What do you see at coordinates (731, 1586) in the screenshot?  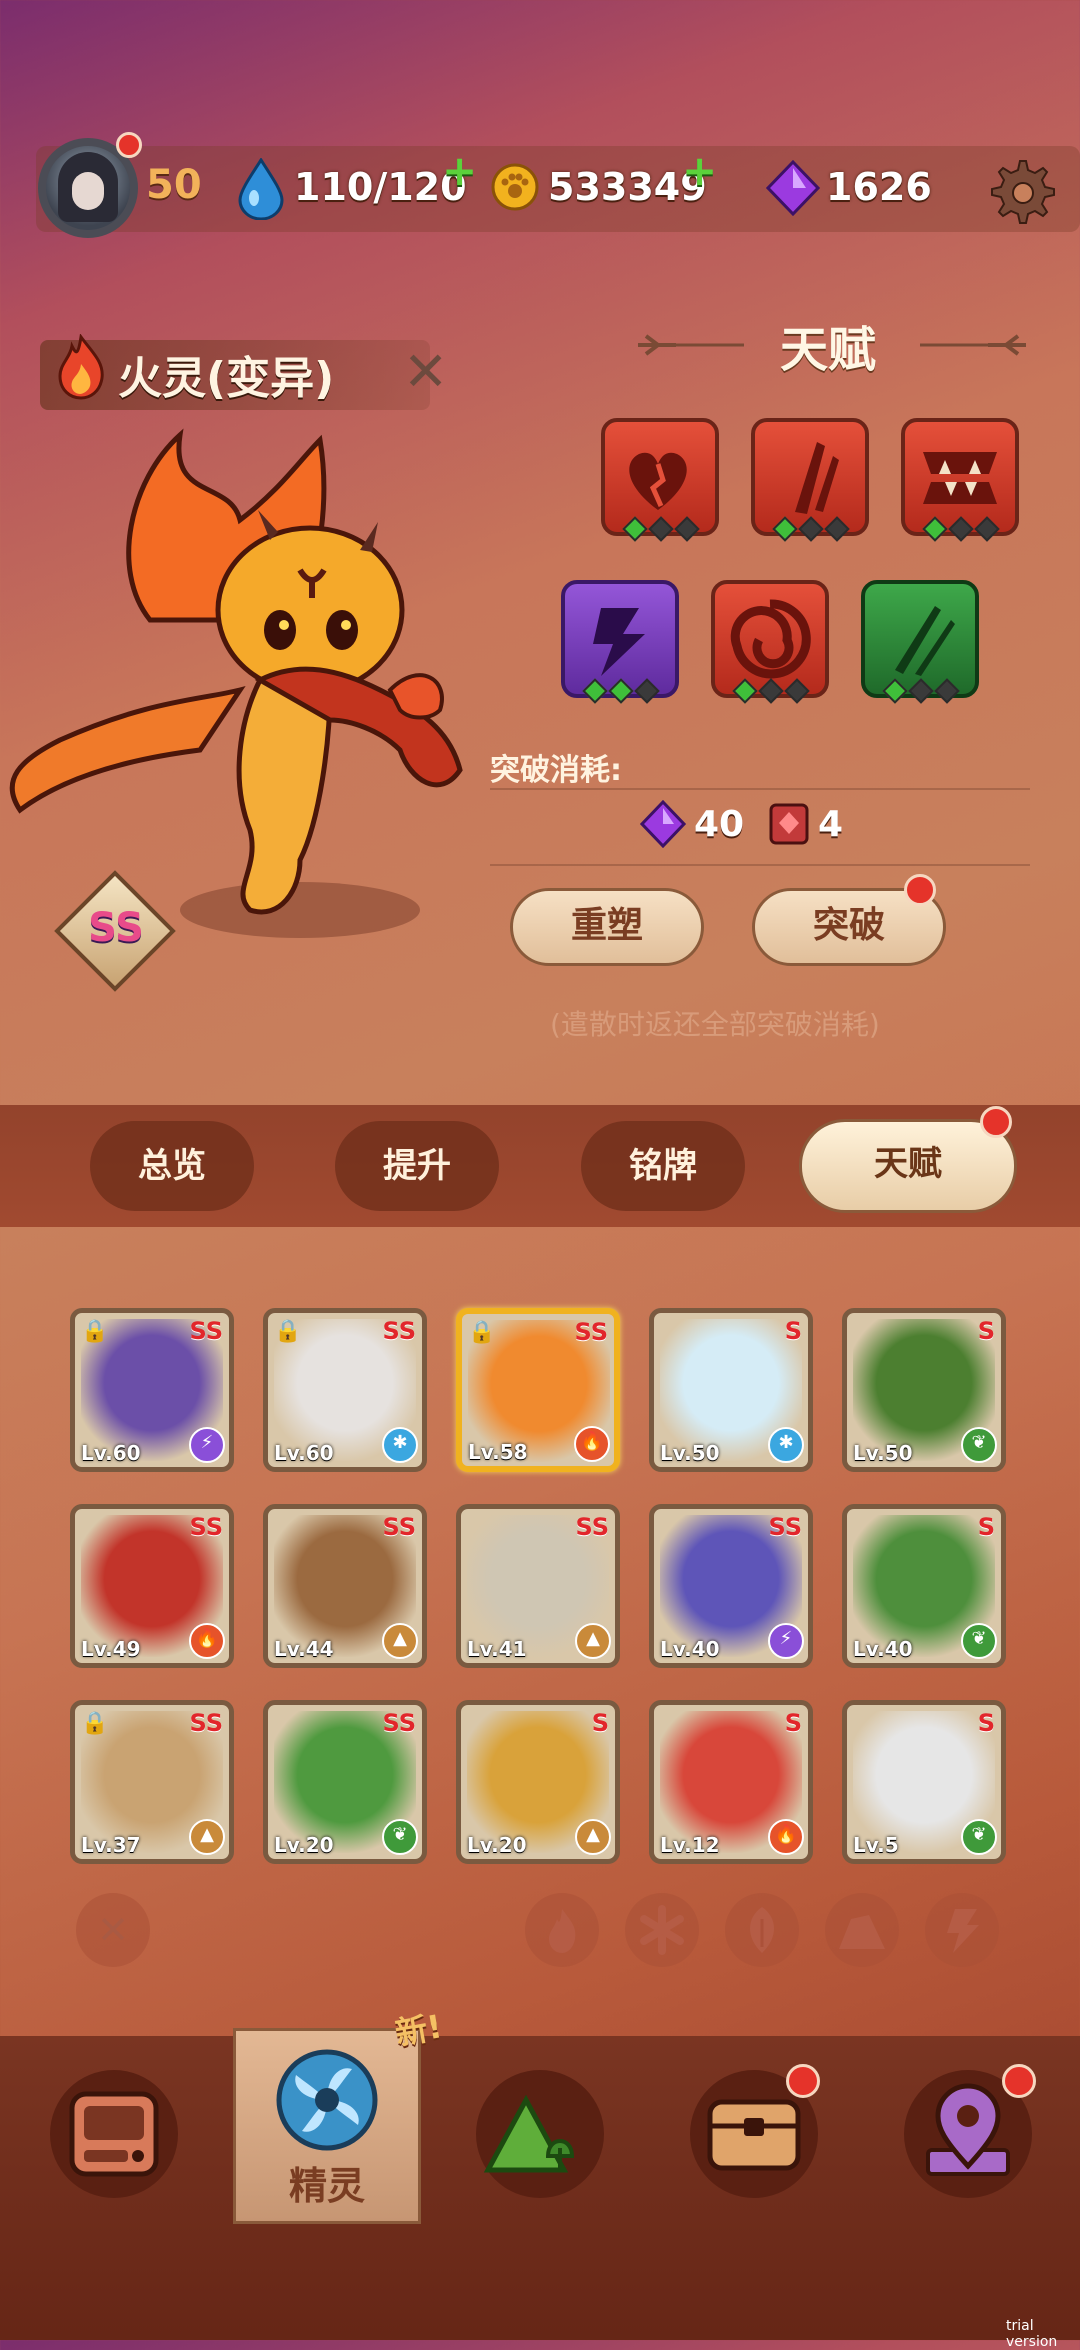 I see `creature-card: SS Lv.40 ⚡` at bounding box center [731, 1586].